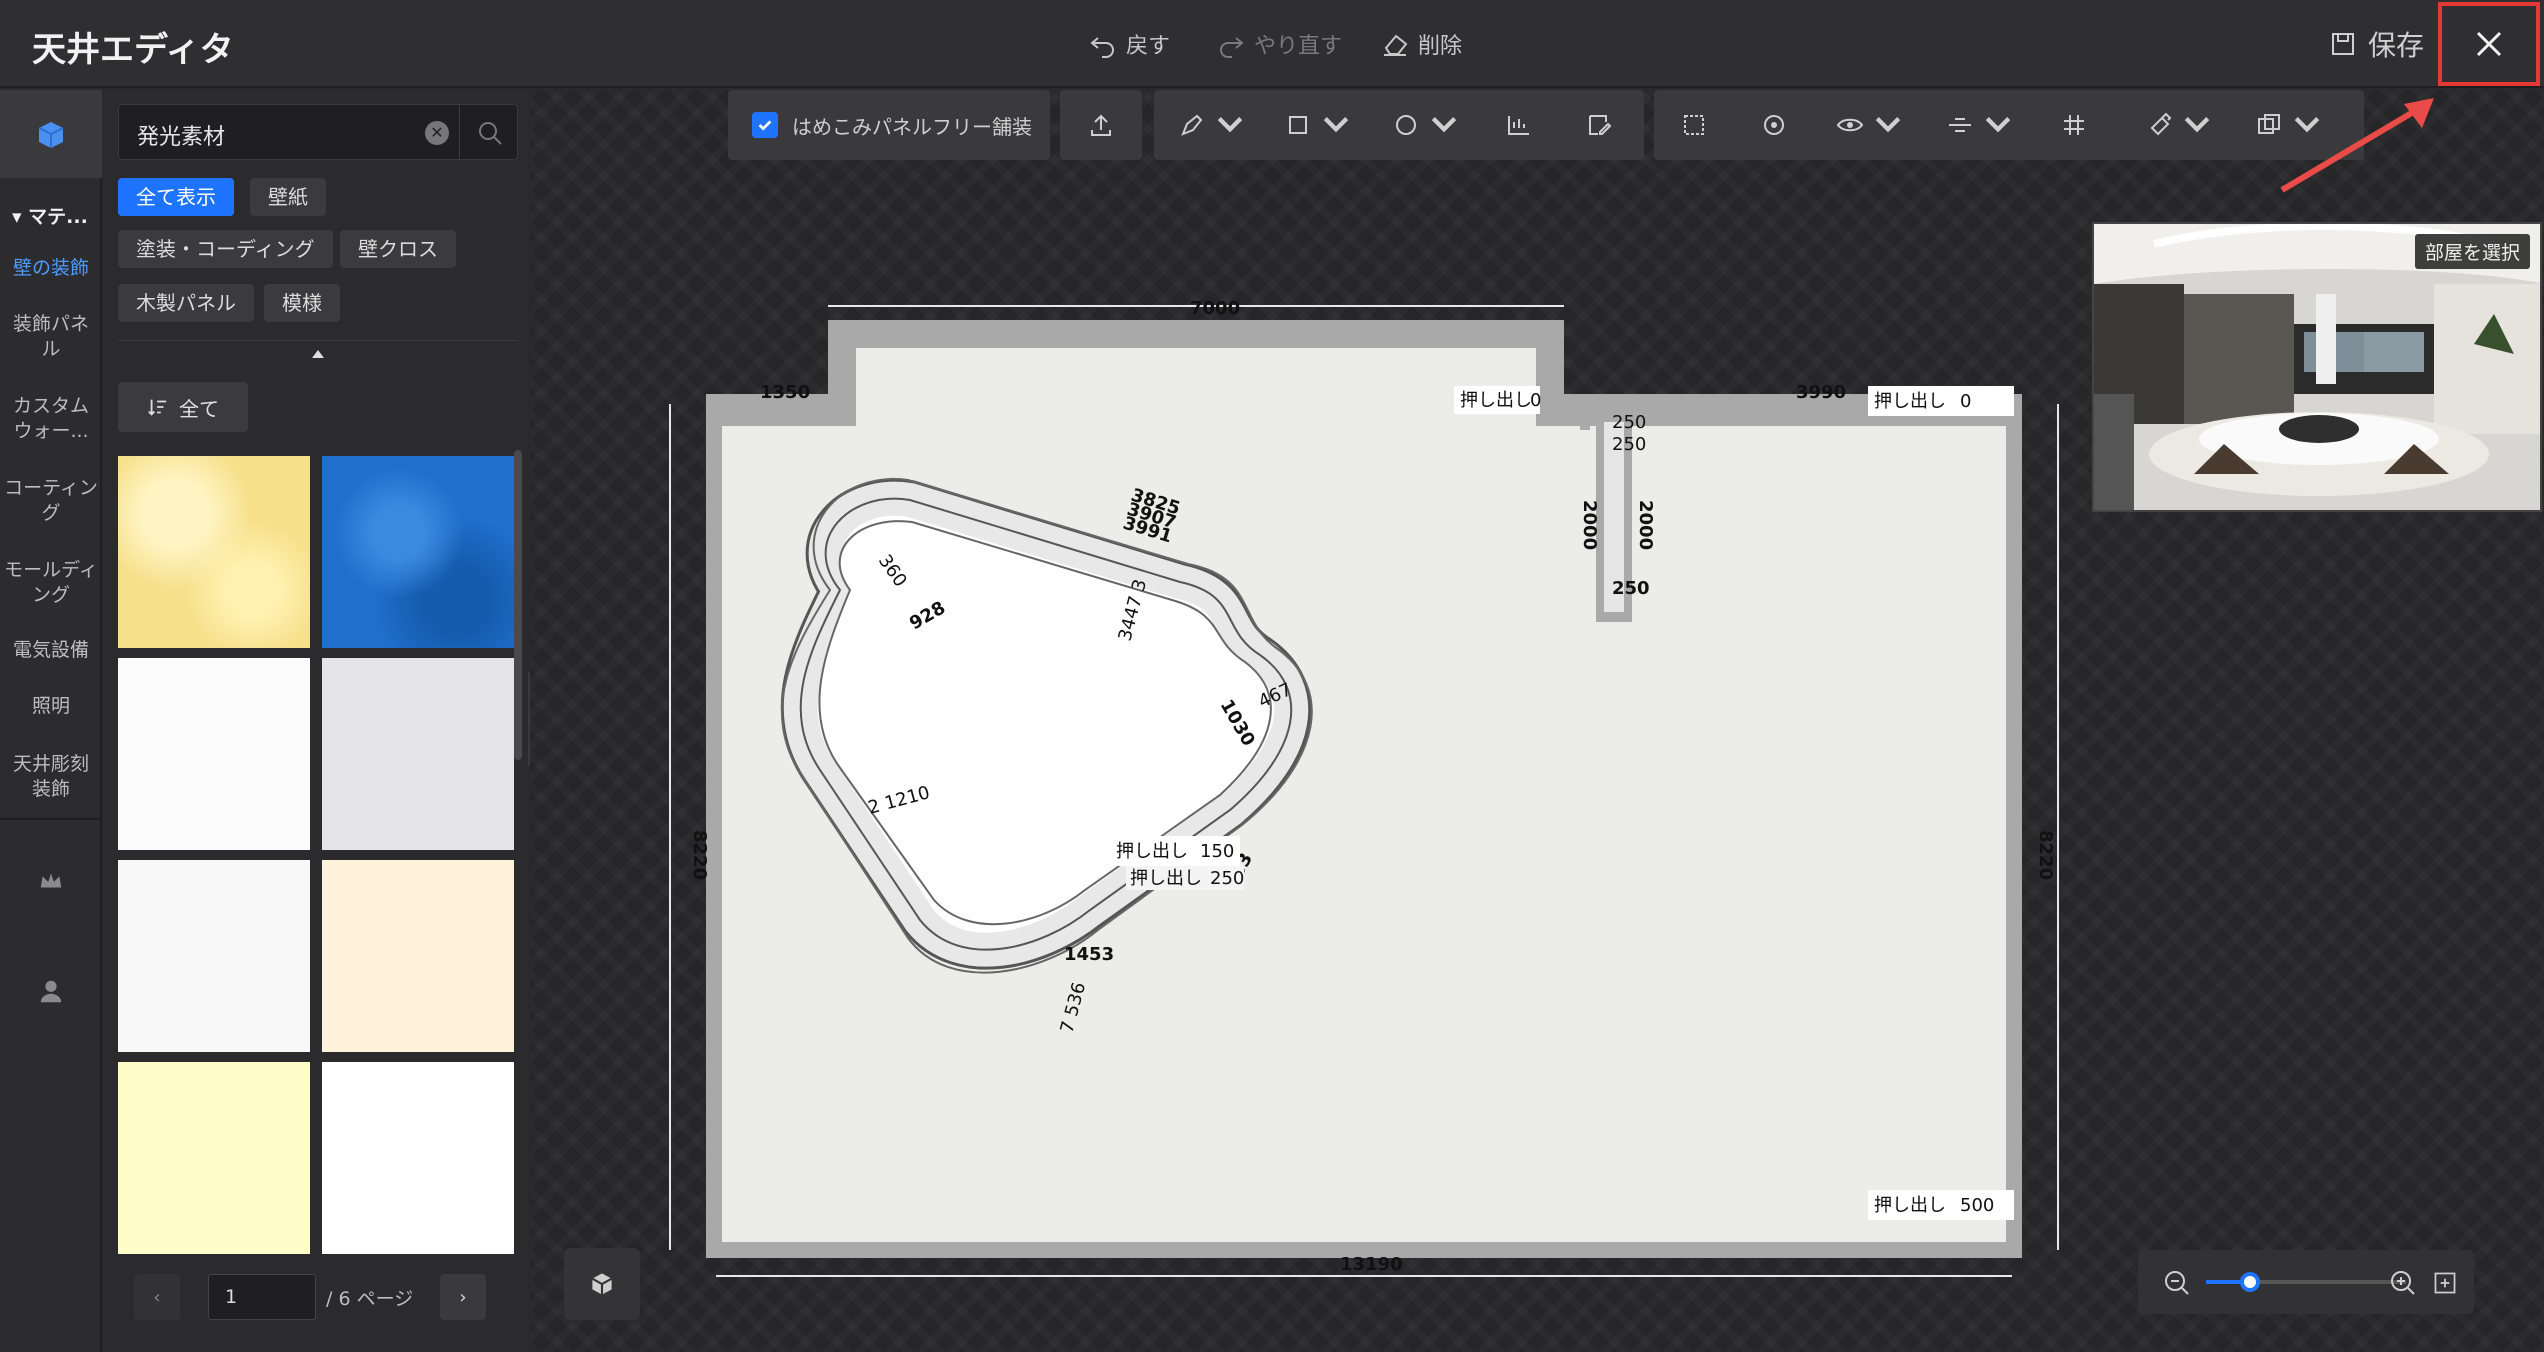 The height and width of the screenshot is (1352, 2544). What do you see at coordinates (2376, 44) in the screenshot?
I see `save-button: 保存` at bounding box center [2376, 44].